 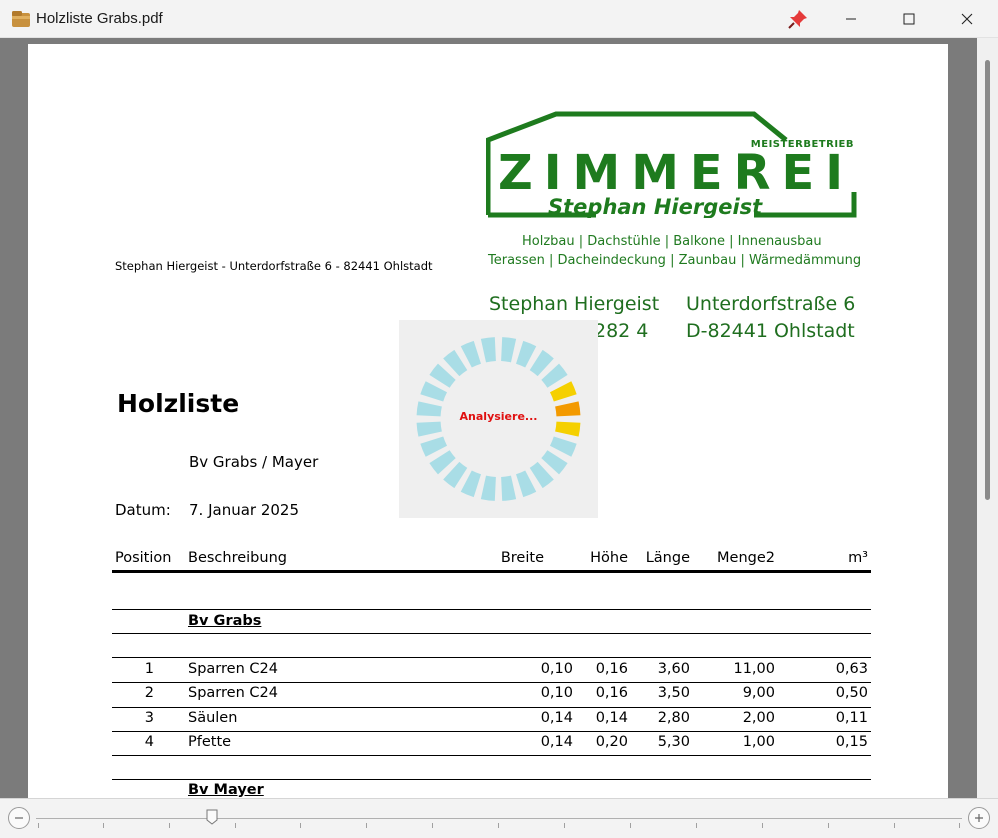 I want to click on section-title: Bv Grabs, so click(x=225, y=621).